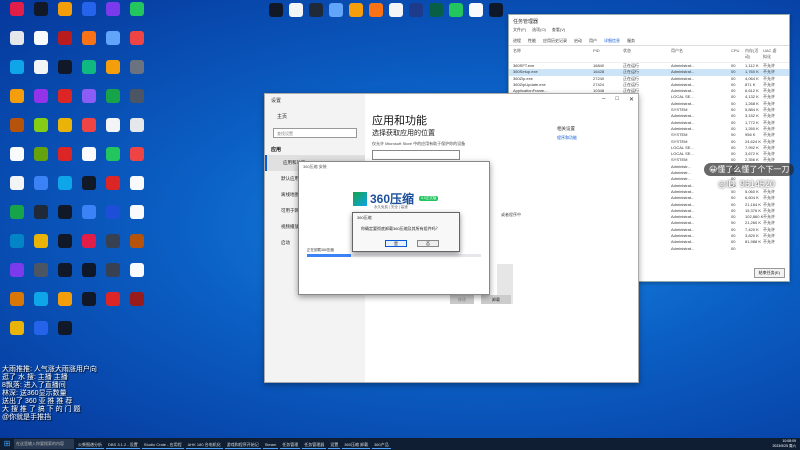 The image size is (800, 450). Describe the element at coordinates (786, 444) in the screenshot. I see `taskbar-clock: 10:08:09 2023/5/25 周六` at that location.